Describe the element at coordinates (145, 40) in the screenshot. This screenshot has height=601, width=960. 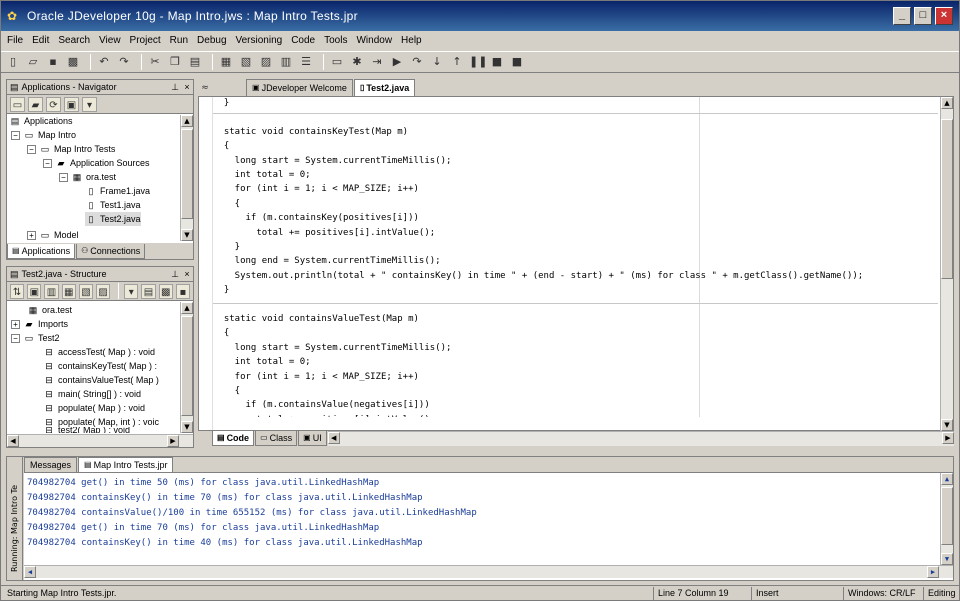
I see `menu-project: Project` at that location.